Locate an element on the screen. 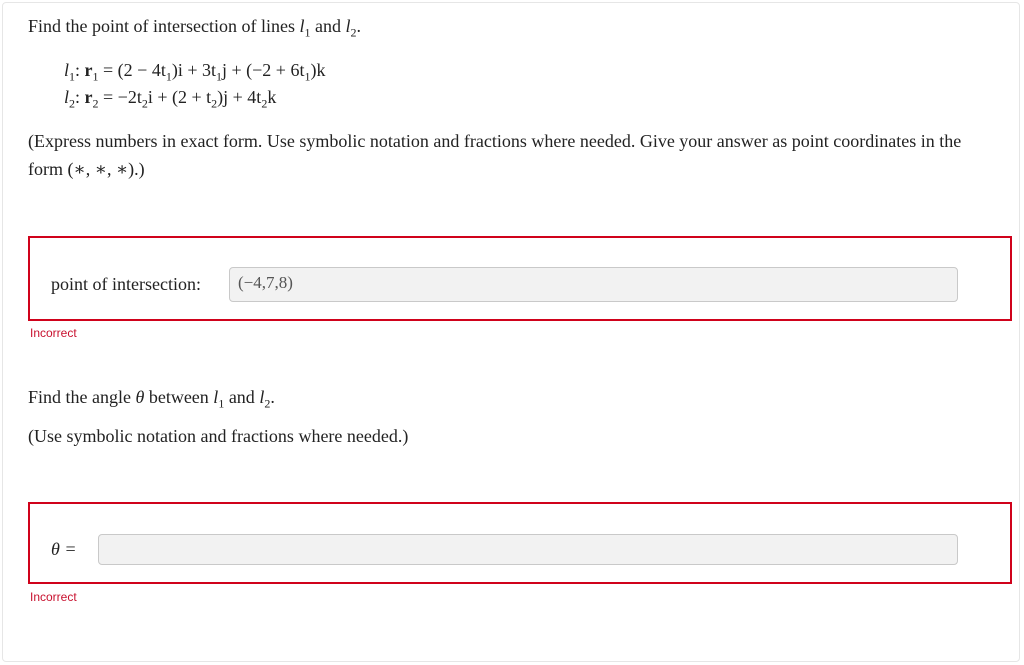 Image resolution: width=1024 pixels, height=665 pixels. eq2-rhs-d: k is located at coordinates (272, 97).